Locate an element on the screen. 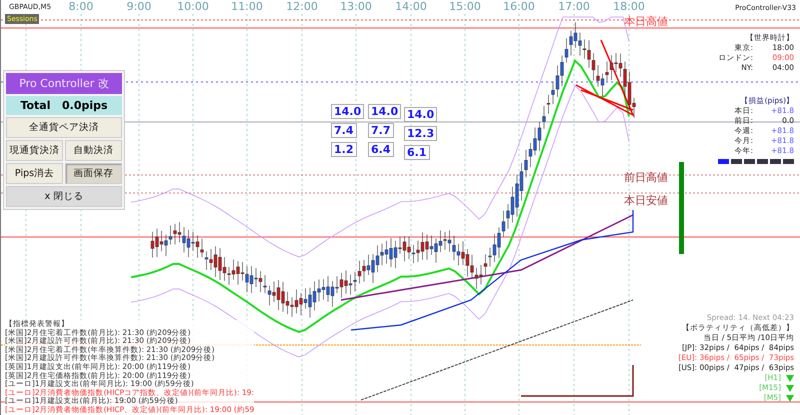  time-axis-label: 13:00 is located at coordinates (356, 6).